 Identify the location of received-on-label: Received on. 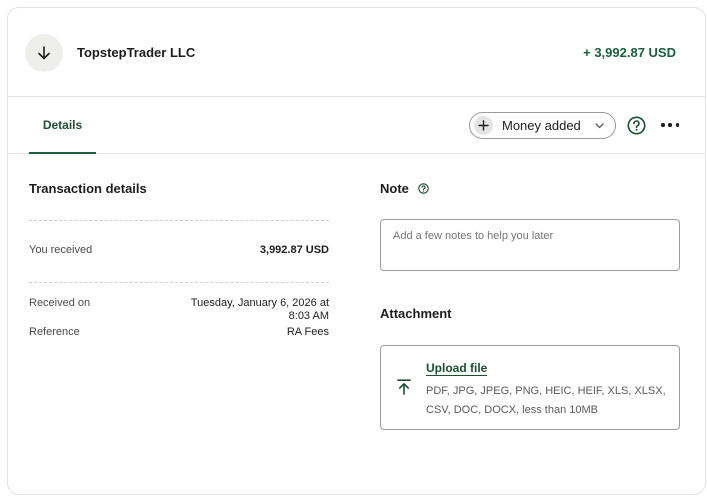
(60, 303).